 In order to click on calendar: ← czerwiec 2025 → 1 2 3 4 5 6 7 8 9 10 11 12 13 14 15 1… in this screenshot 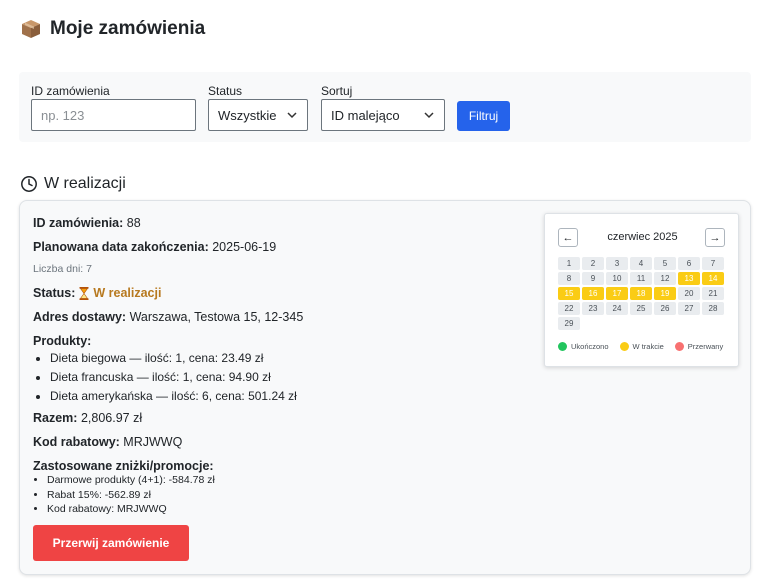, I will do `click(641, 290)`.